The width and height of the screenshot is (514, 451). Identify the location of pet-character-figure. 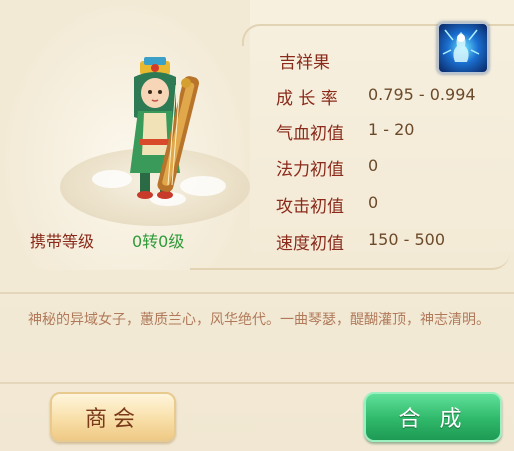
(157, 130).